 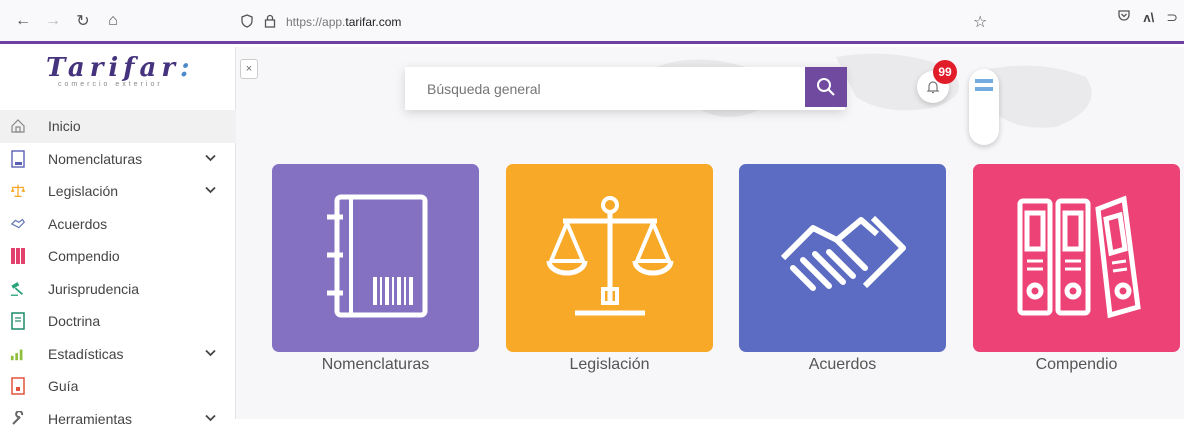 I want to click on back-arrow-icon: ←, so click(x=23, y=21).